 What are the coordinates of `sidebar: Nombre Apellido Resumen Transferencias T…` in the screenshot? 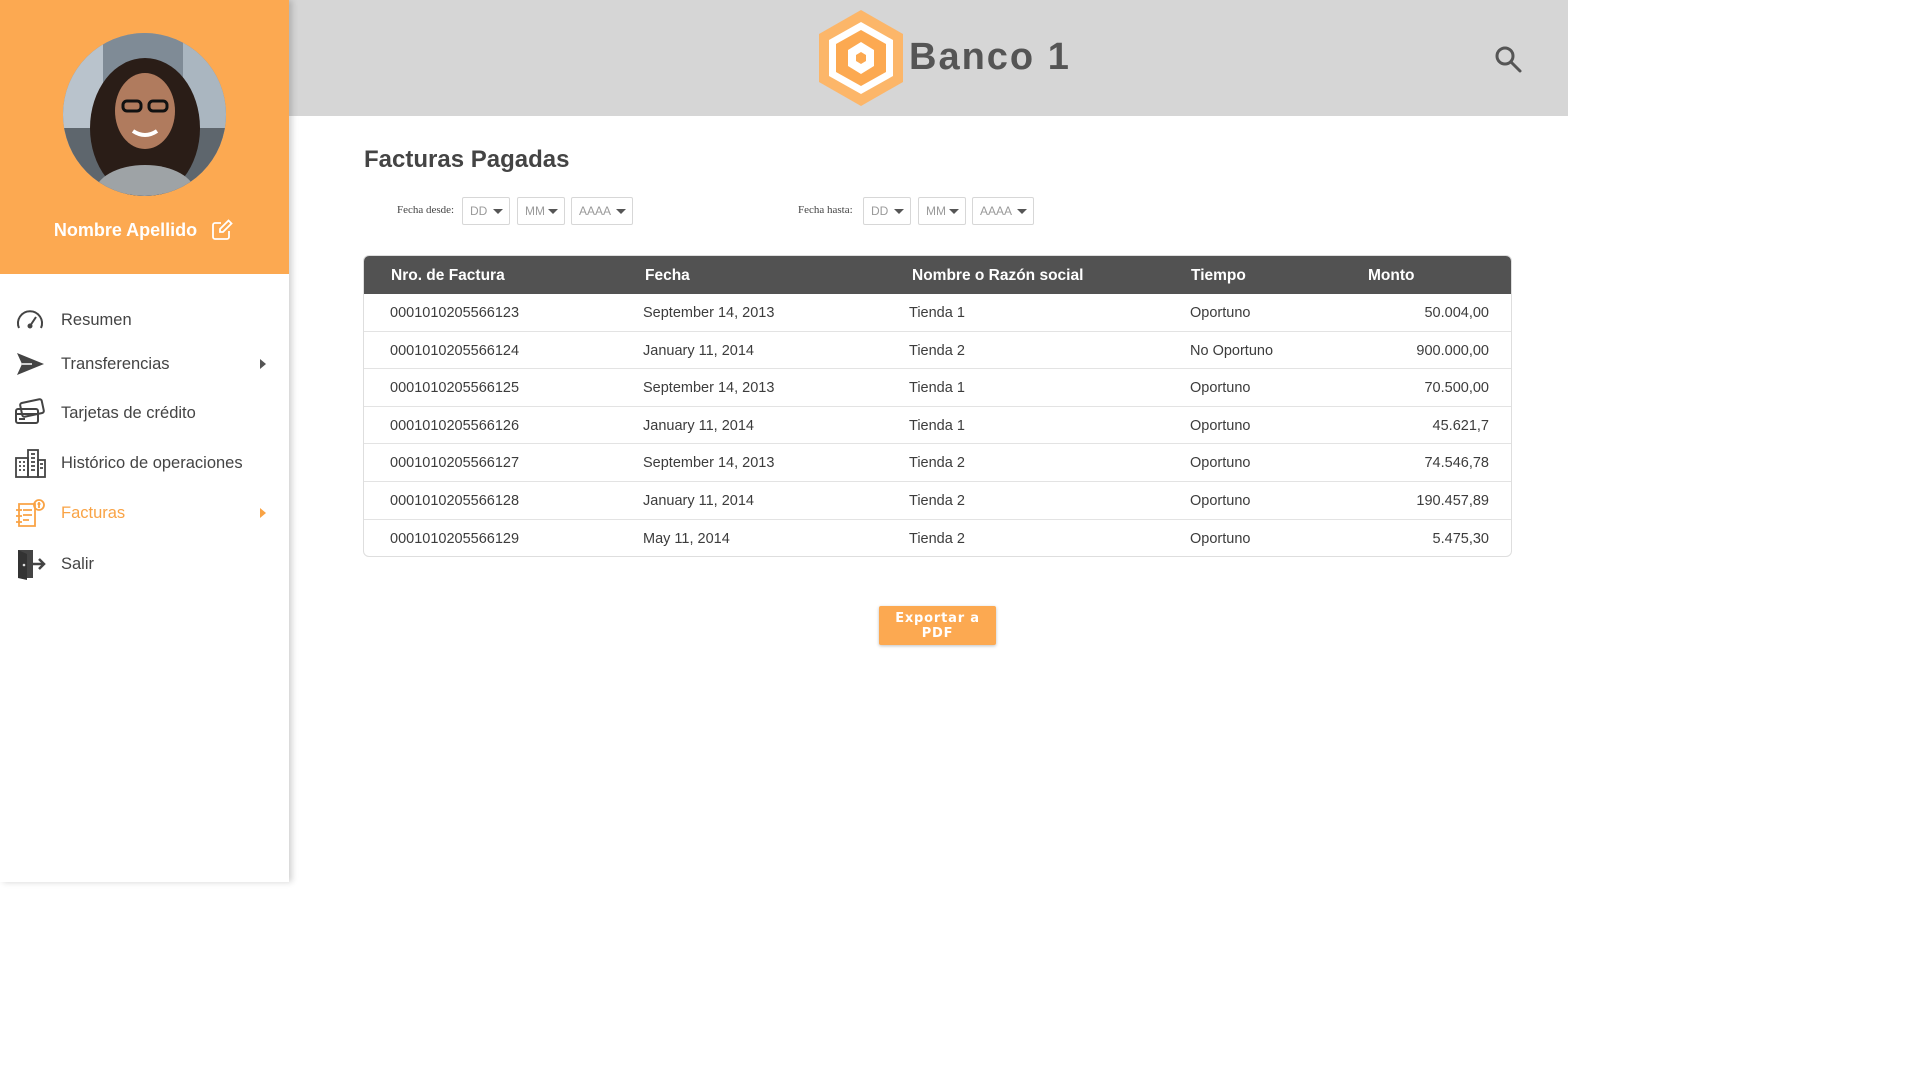 It's located at (144, 441).